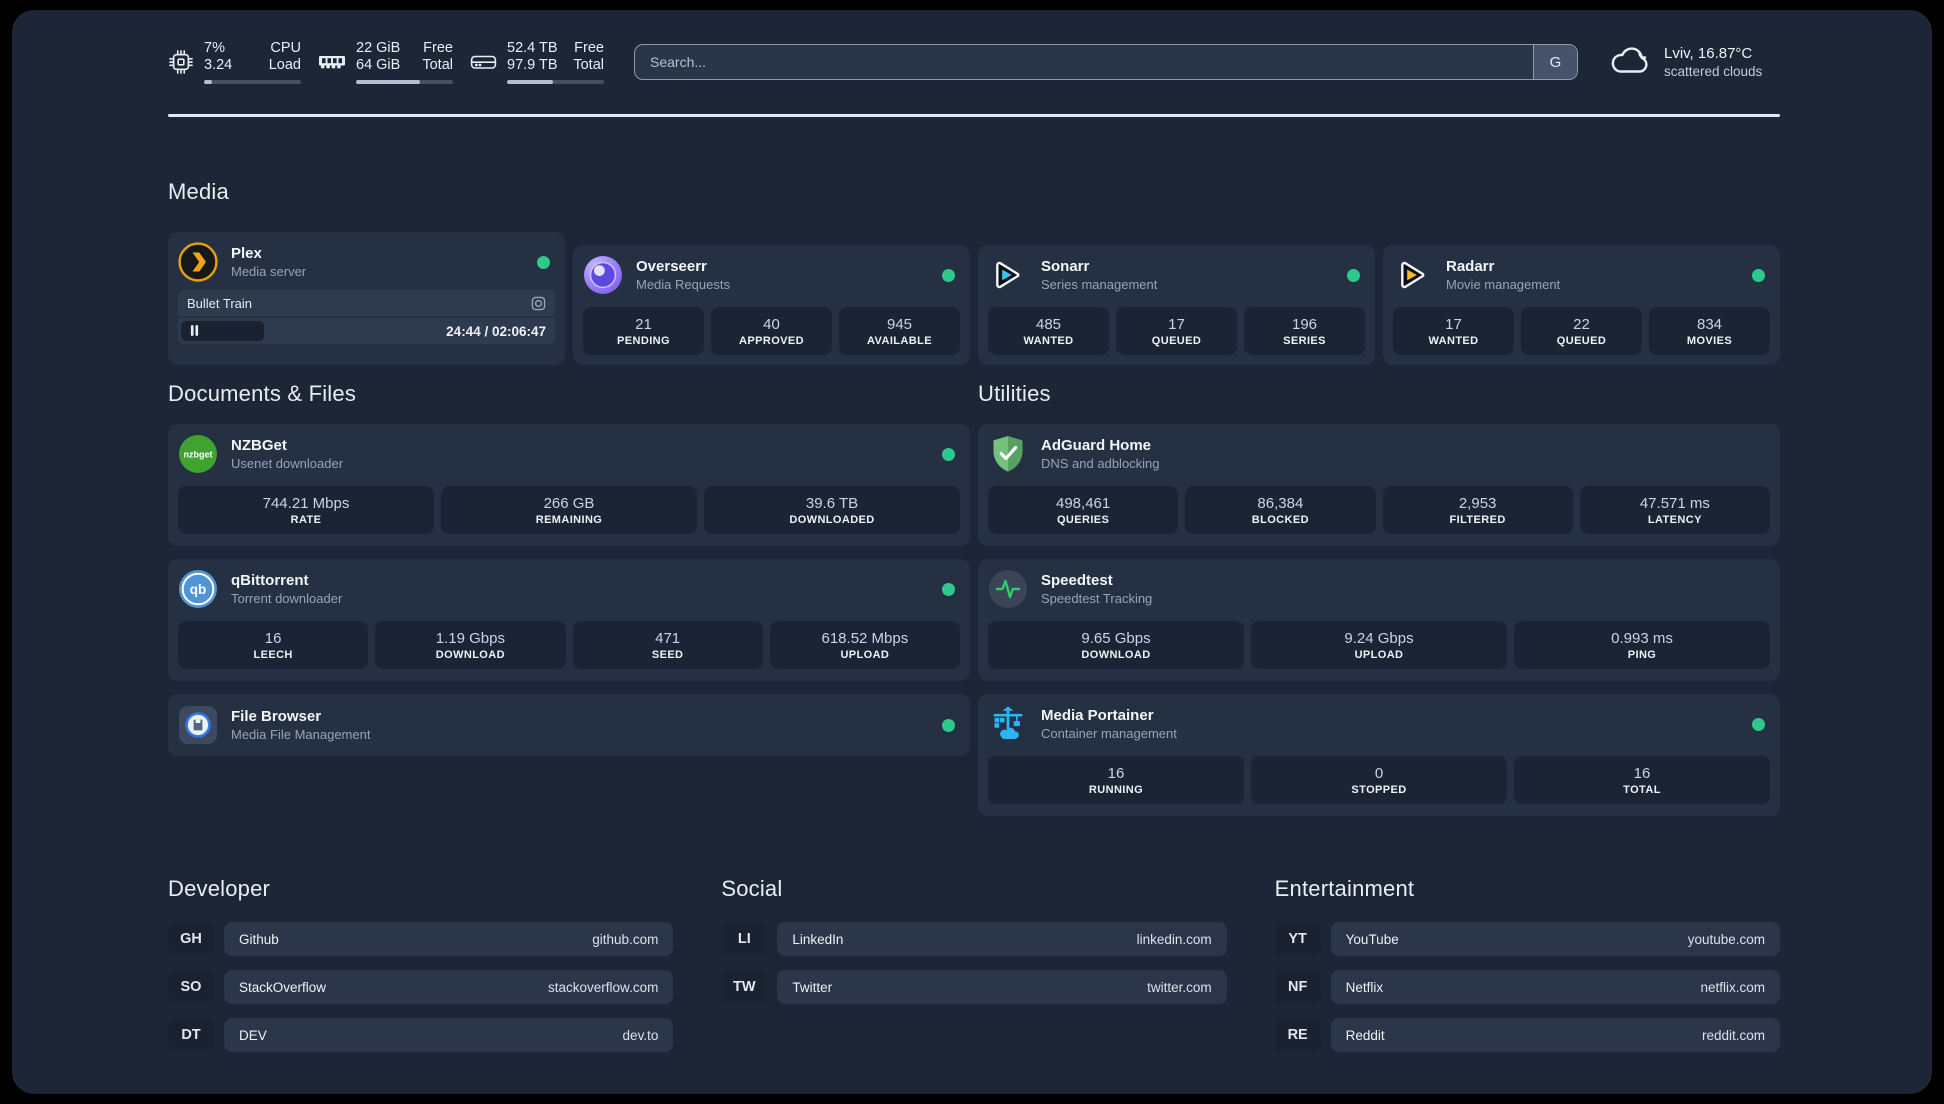  Describe the element at coordinates (496, 331) in the screenshot. I see `playback-time: 24:44 / 02:06:47` at that location.